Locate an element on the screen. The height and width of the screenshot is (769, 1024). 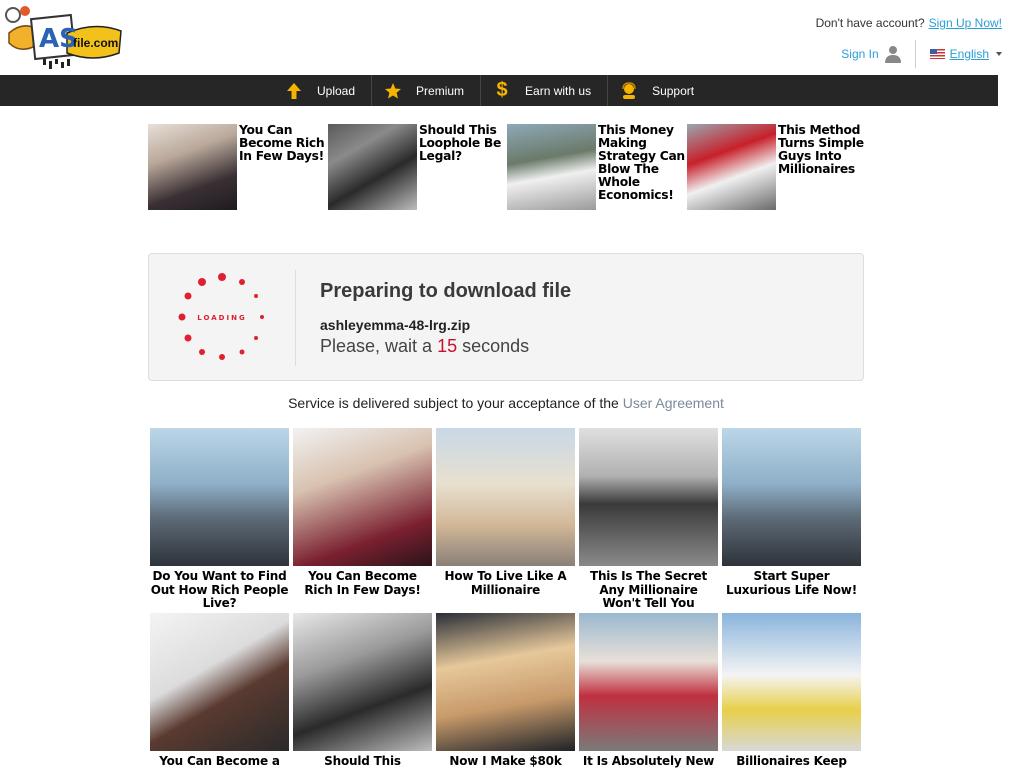
site-logo: AS file.com is located at coordinates (64, 37).